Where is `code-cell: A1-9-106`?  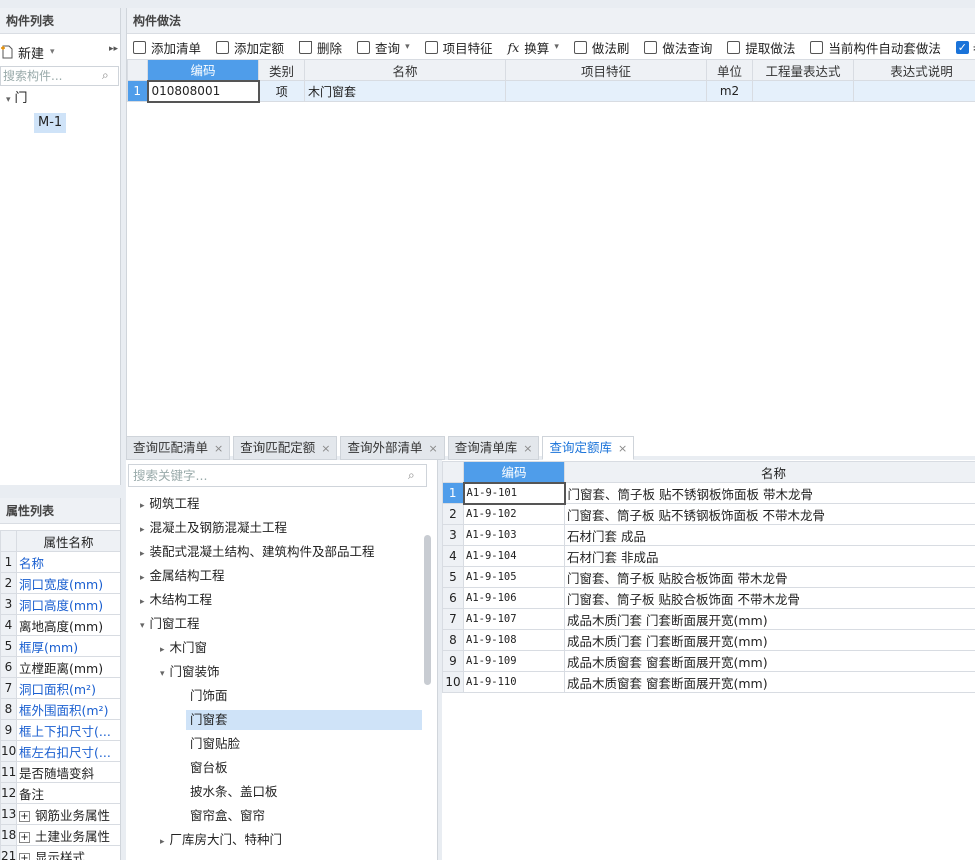
code-cell: A1-9-106 is located at coordinates (514, 598).